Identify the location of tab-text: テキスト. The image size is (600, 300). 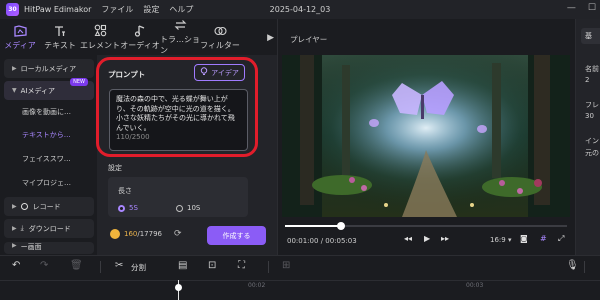
(60, 37).